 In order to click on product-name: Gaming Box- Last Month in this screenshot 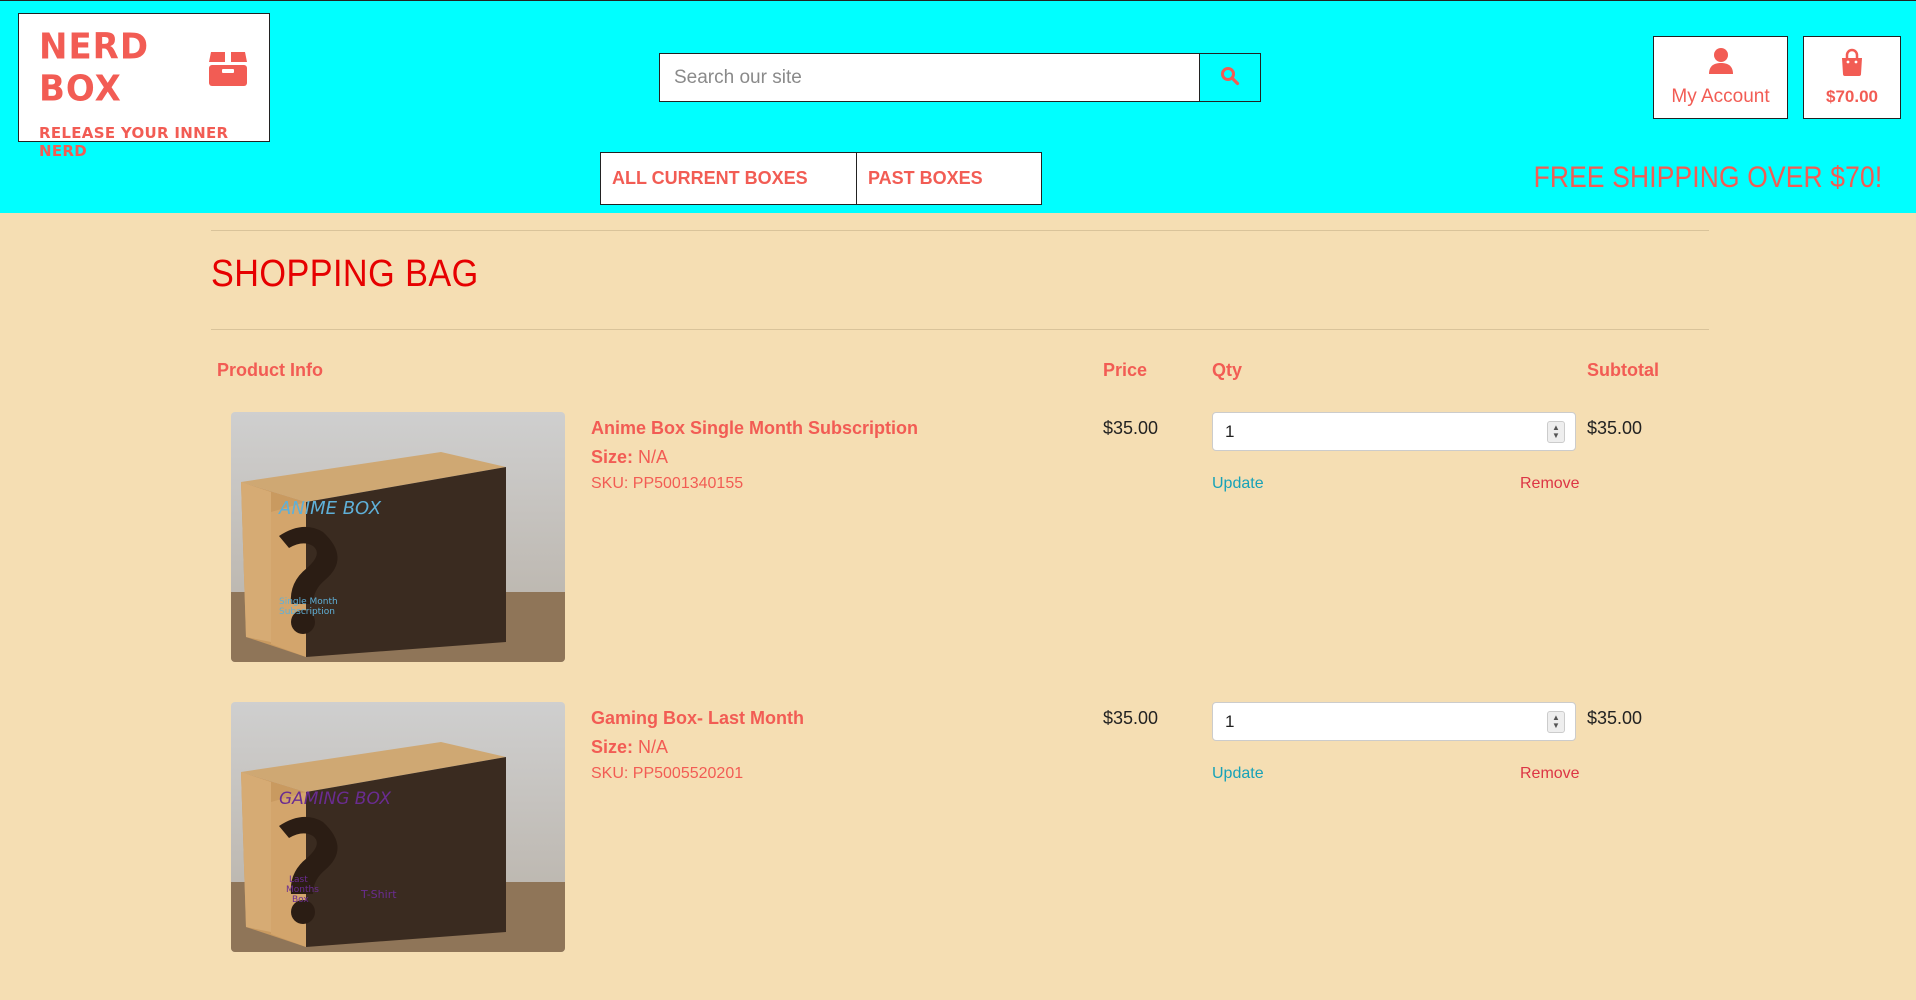, I will do `click(697, 718)`.